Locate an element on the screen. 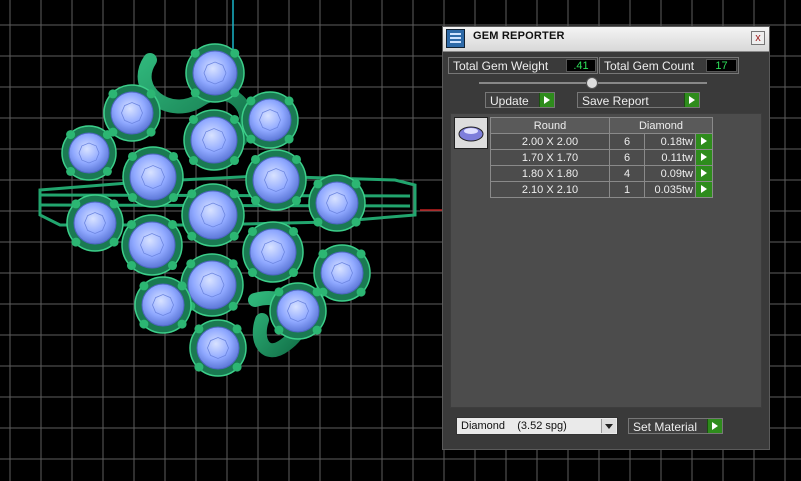 Image resolution: width=801 pixels, height=481 pixels. gem-size: 1.70 X 1.70 is located at coordinates (550, 157).